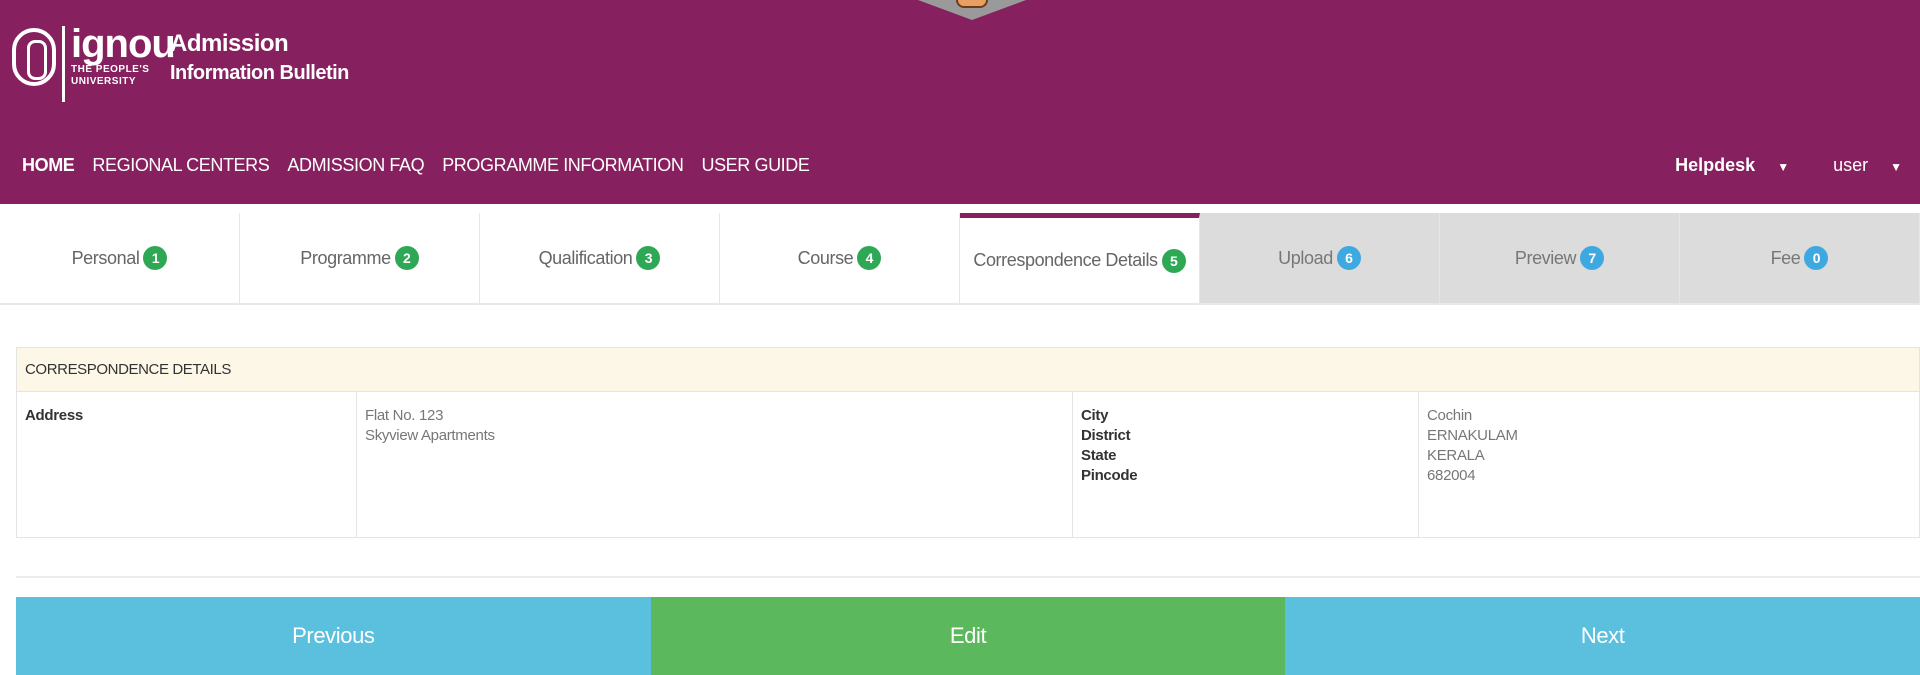  I want to click on tab-label: Programme, so click(345, 257).